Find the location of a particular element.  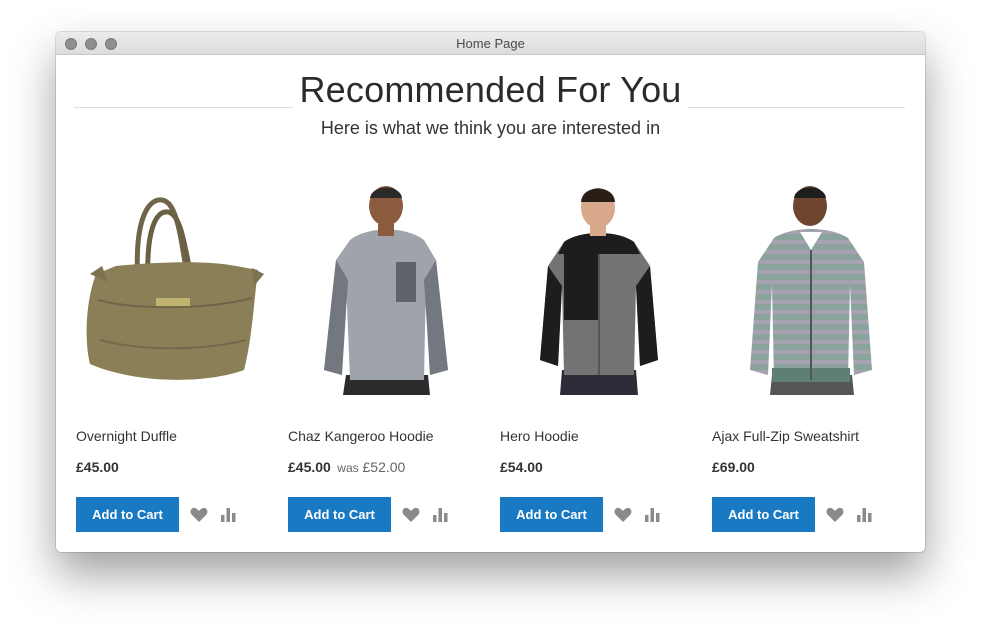

old-price: was £52.00 is located at coordinates (371, 467).